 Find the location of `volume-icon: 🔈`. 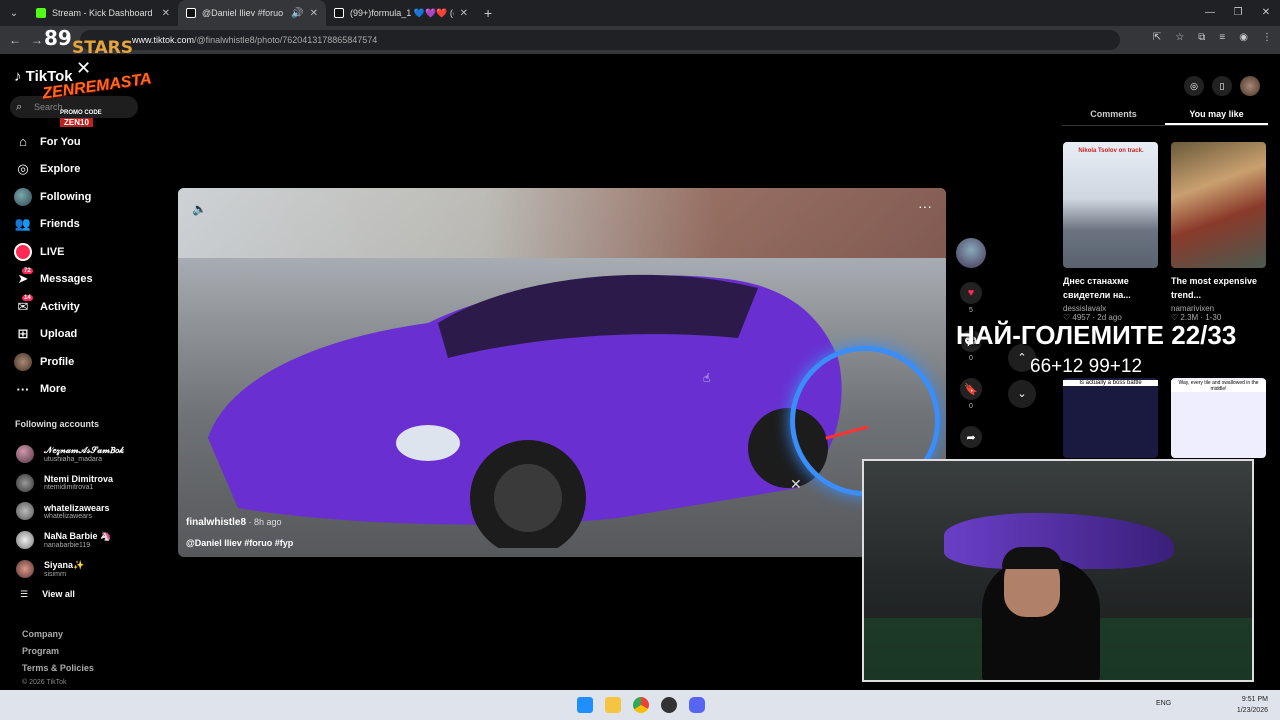

volume-icon: 🔈 is located at coordinates (199, 209).